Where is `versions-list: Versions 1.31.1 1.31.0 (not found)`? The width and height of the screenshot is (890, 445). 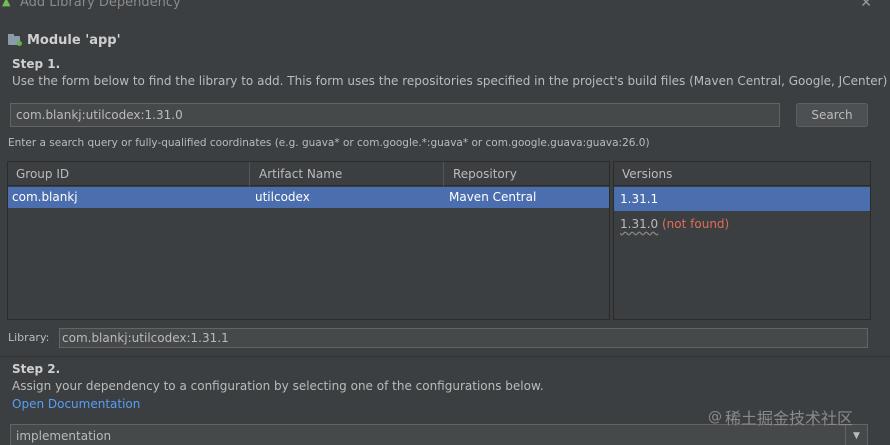 versions-list: Versions 1.31.1 1.31.0 (not found) is located at coordinates (742, 240).